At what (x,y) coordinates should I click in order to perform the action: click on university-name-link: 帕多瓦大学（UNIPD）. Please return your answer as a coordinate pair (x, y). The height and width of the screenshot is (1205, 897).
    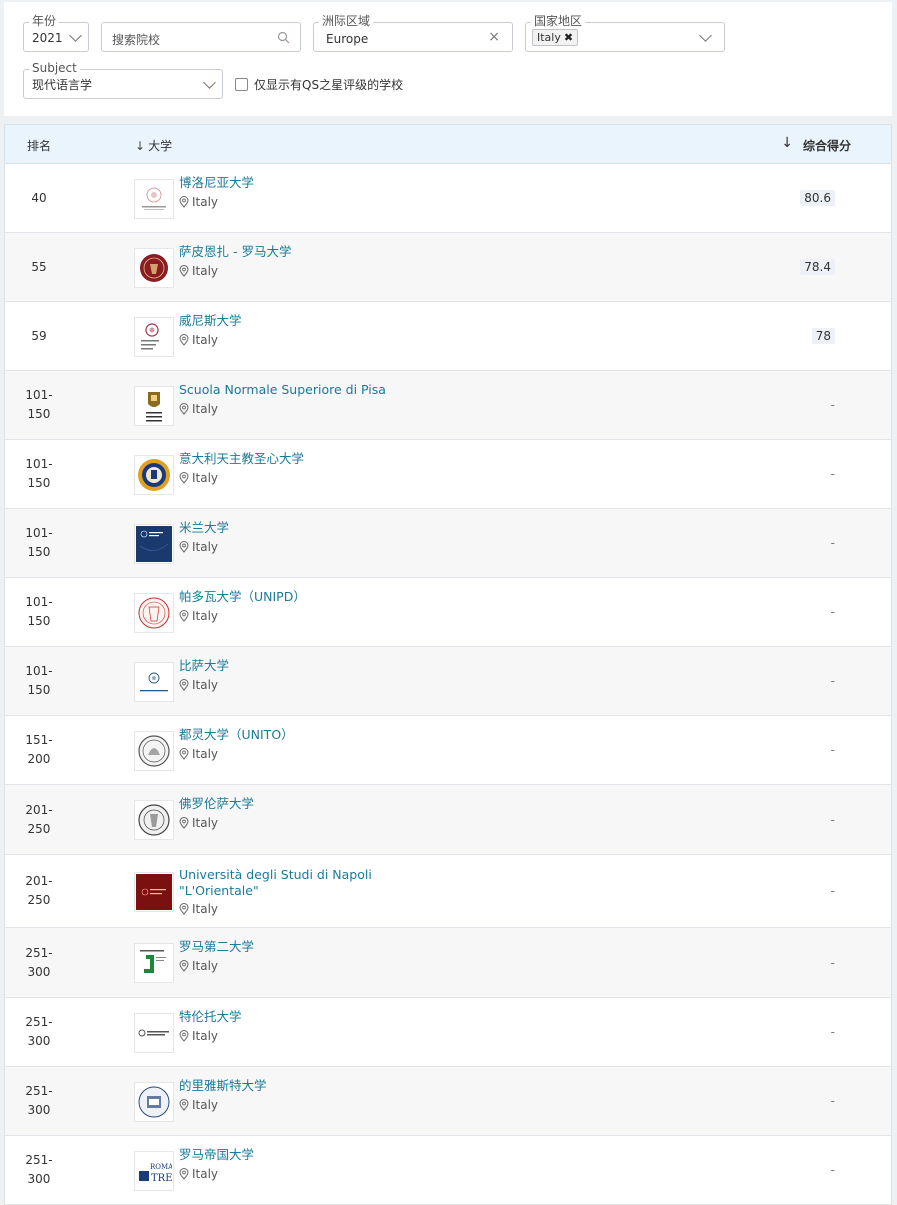
    Looking at the image, I should click on (242, 597).